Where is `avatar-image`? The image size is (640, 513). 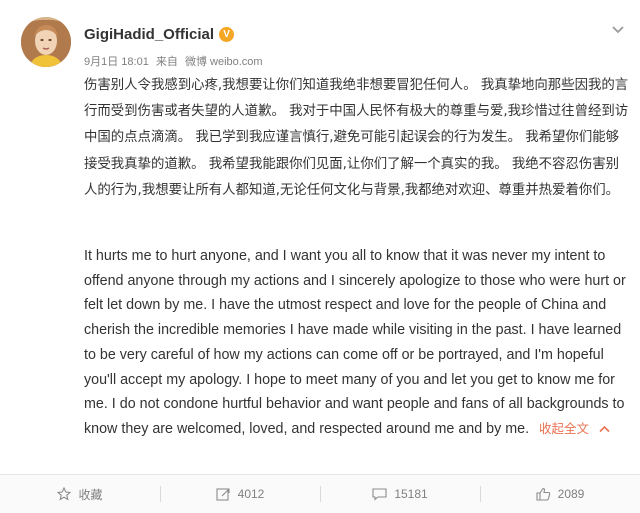
avatar-image is located at coordinates (46, 42).